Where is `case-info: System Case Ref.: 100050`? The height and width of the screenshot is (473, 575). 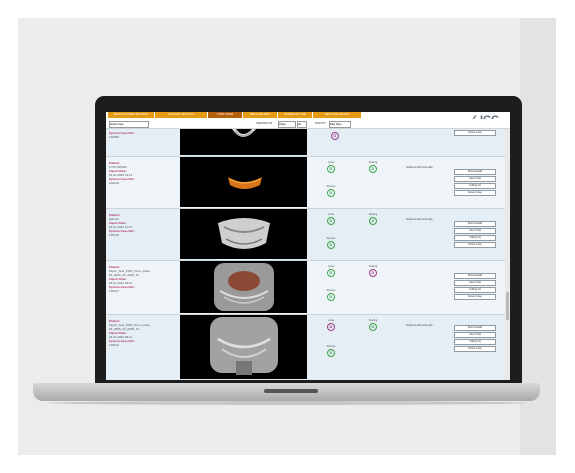 case-info: System Case Ref.: 100050 is located at coordinates (143, 135).